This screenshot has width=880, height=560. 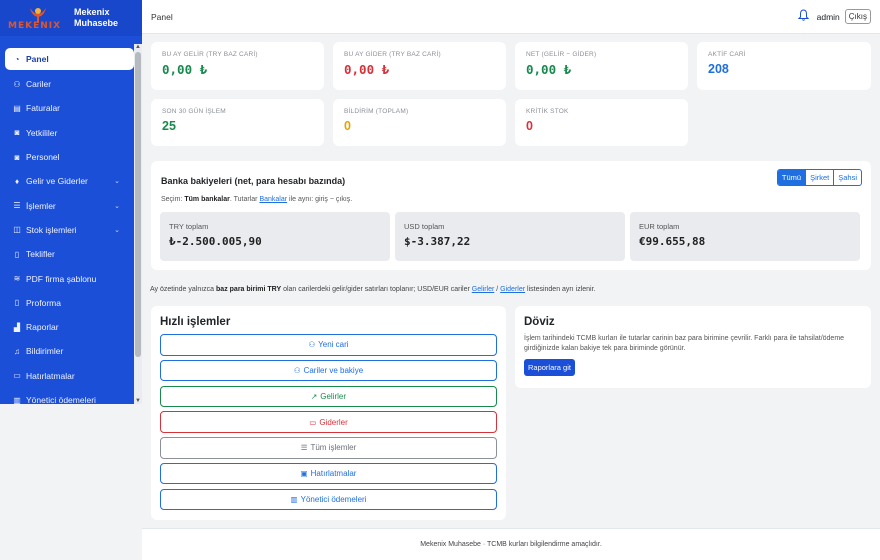 I want to click on sidebar-item-cariler: ⚇ Cariler, so click(x=69, y=84).